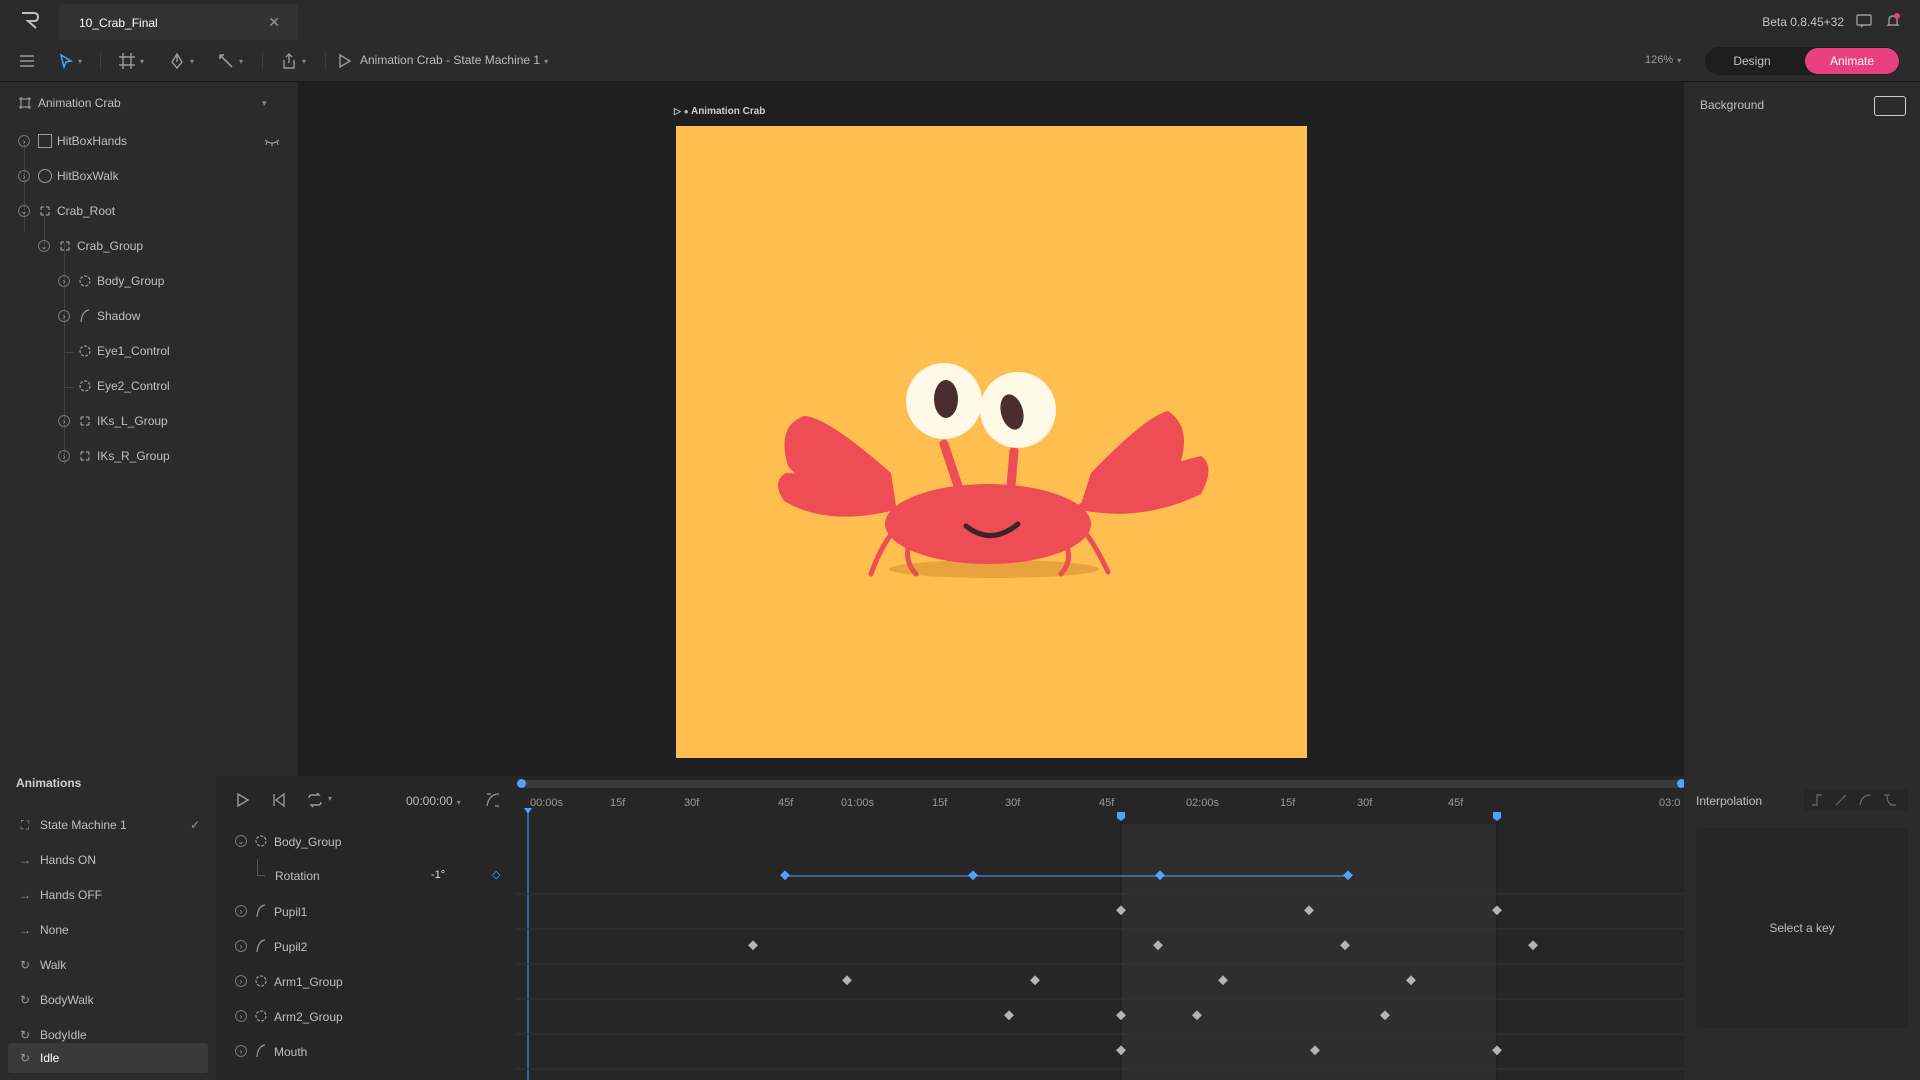  What do you see at coordinates (719, 111) in the screenshot?
I see `artboard-title: ▷ ● Animation Crab` at bounding box center [719, 111].